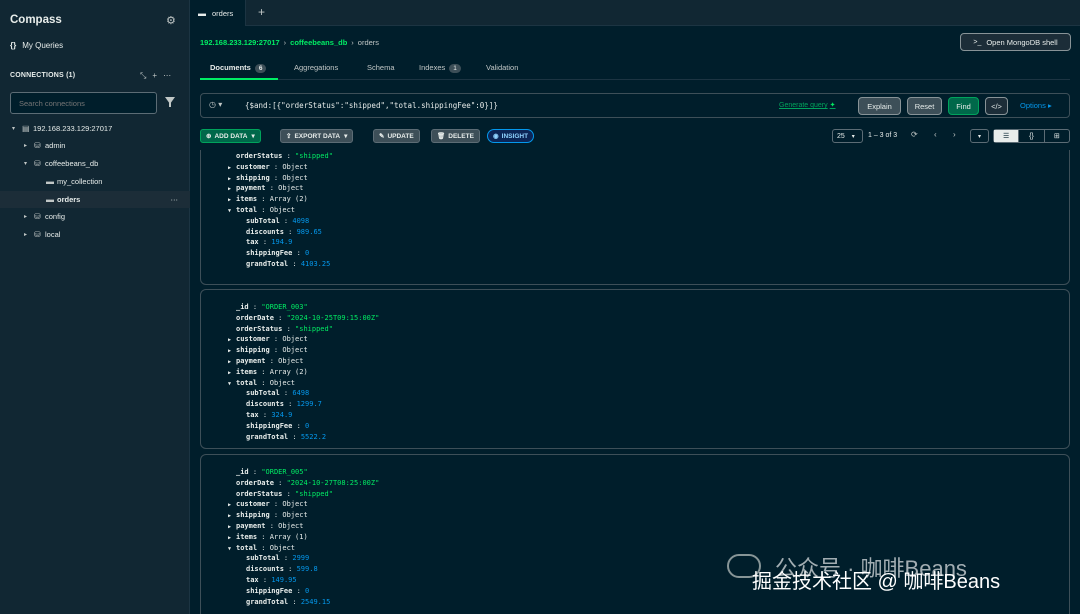 This screenshot has width=1080, height=614. Describe the element at coordinates (317, 136) in the screenshot. I see `export-data-button: ⇪ EXPORT DATA ▾` at that location.